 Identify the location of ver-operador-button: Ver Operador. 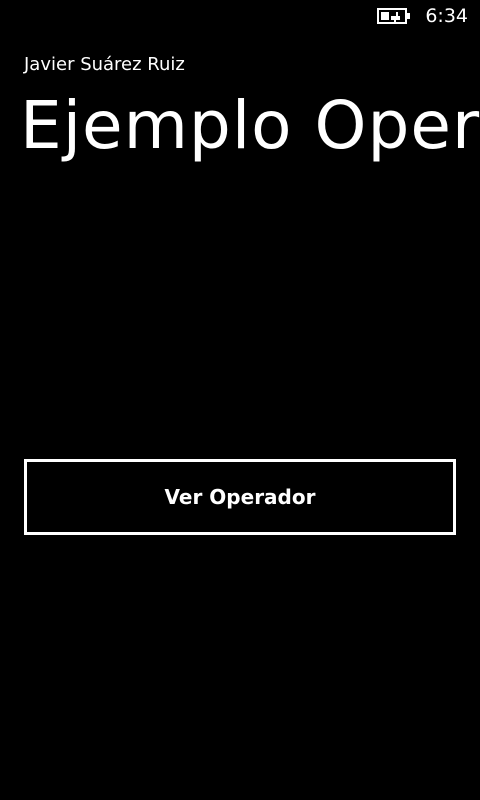
(240, 497).